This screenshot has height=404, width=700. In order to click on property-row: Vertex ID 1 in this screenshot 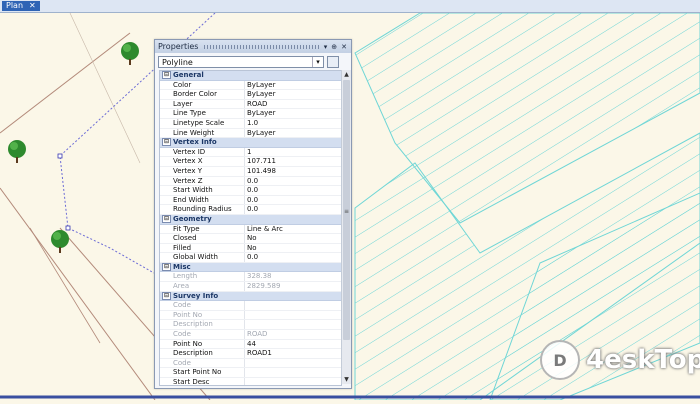, I will do `click(250, 152)`.